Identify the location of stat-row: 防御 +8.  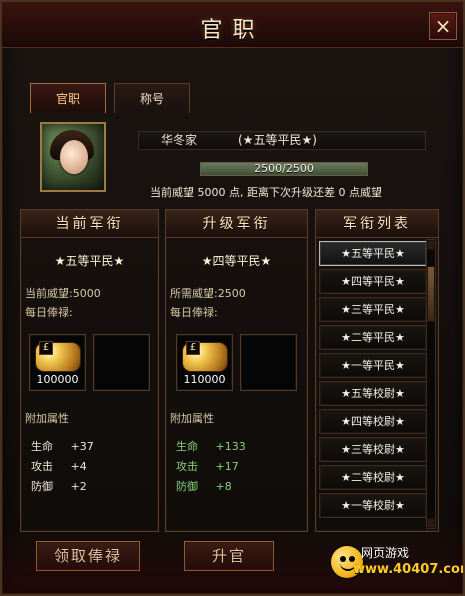
(226, 486).